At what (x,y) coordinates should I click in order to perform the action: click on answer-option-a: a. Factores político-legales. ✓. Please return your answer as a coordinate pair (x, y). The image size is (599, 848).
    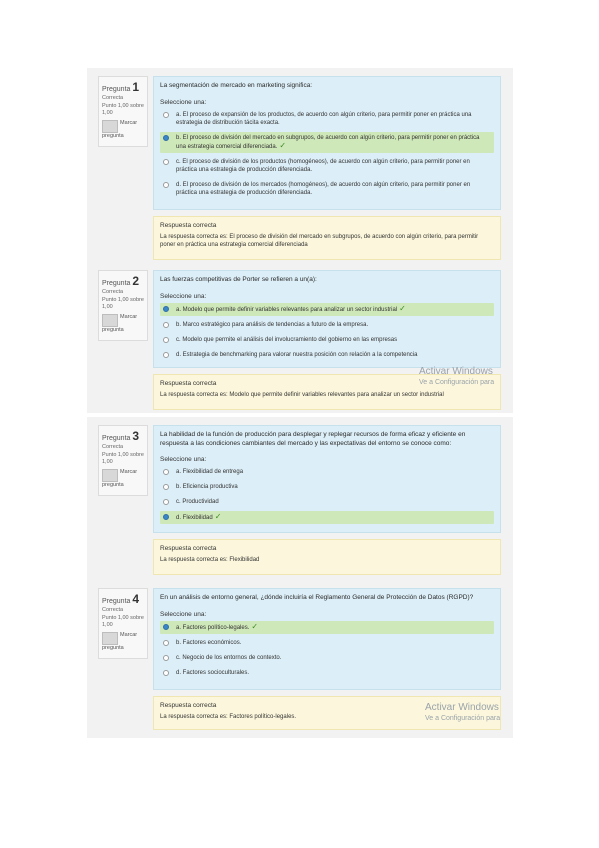
    Looking at the image, I should click on (327, 627).